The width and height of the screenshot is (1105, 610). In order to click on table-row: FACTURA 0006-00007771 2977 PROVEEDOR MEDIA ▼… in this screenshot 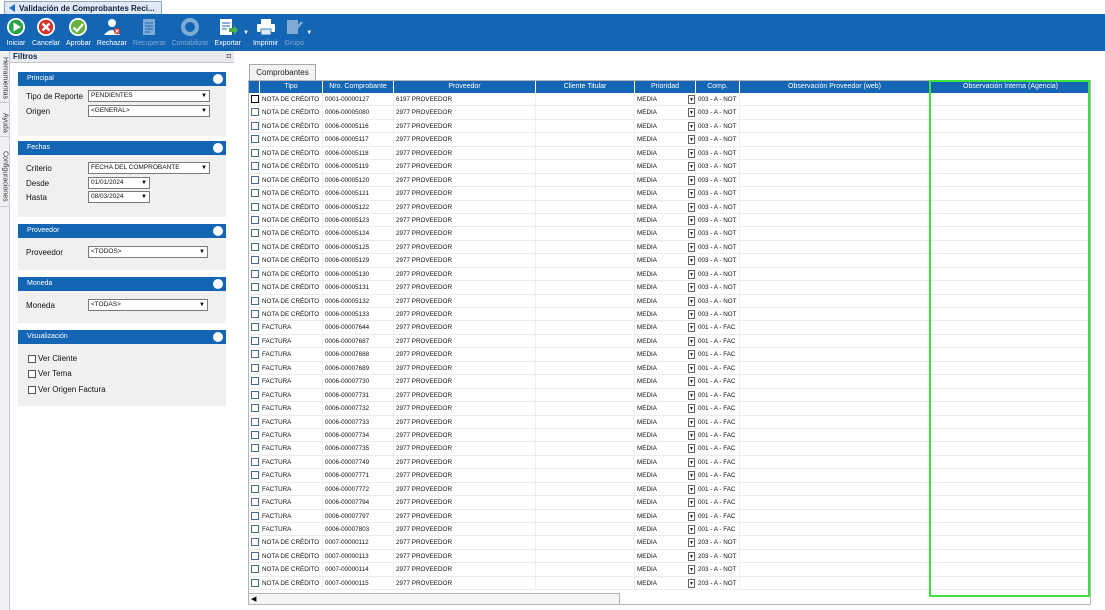, I will do `click(669, 476)`.